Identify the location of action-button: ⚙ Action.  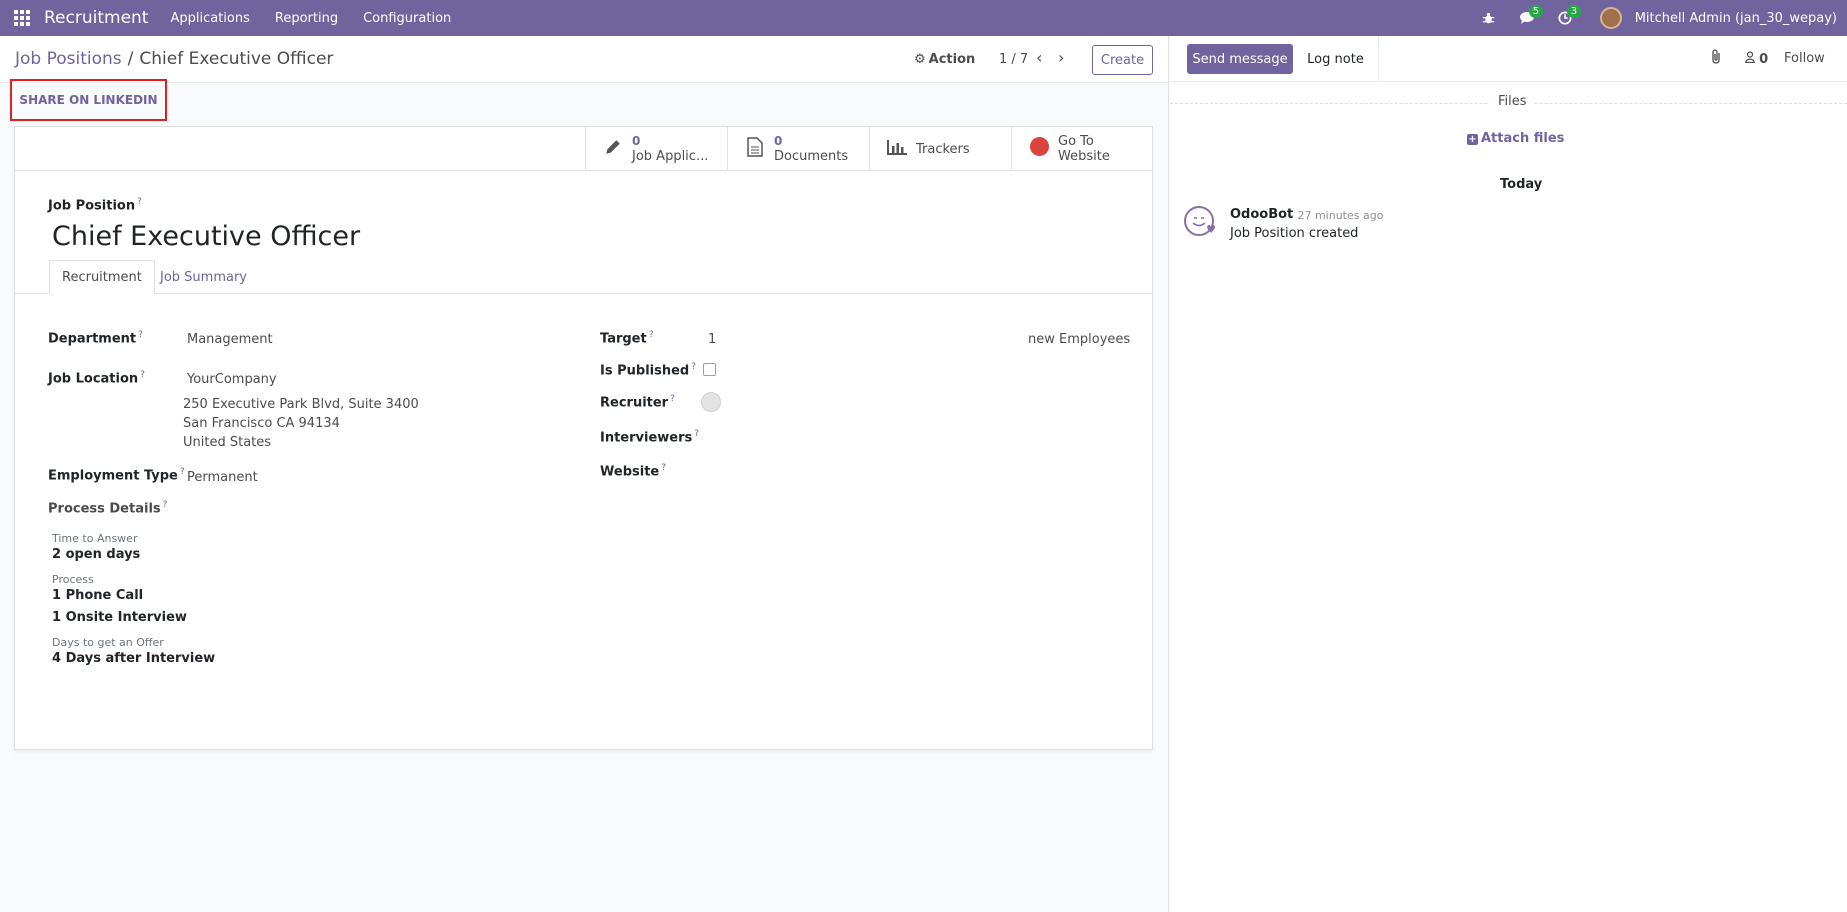
(944, 59).